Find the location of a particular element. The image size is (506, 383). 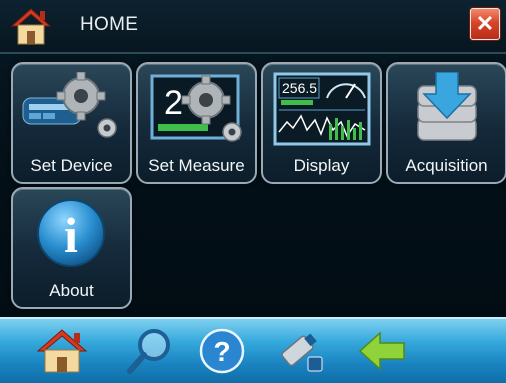

close-button: ✕ is located at coordinates (485, 24).